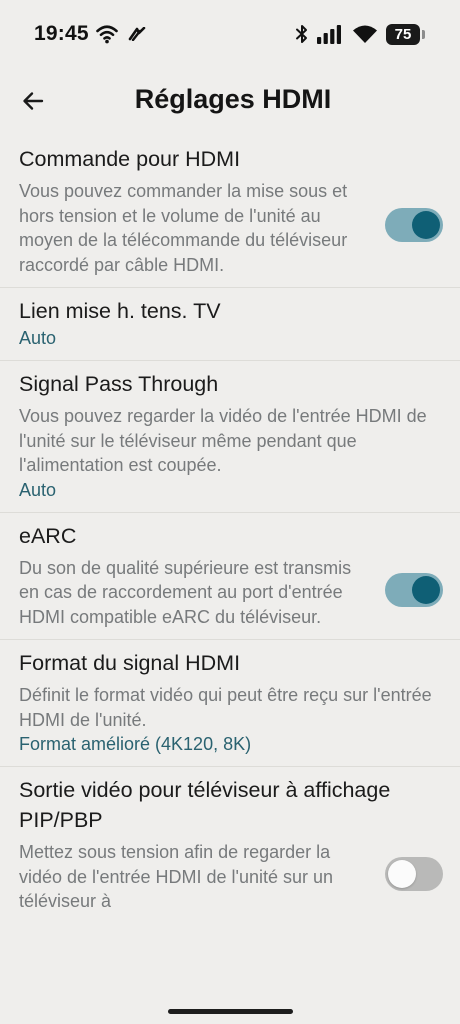  I want to click on signal-icon, so click(330, 37).